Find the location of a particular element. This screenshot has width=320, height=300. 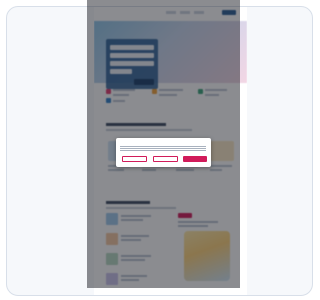

accept-cookies-button is located at coordinates (195, 159).